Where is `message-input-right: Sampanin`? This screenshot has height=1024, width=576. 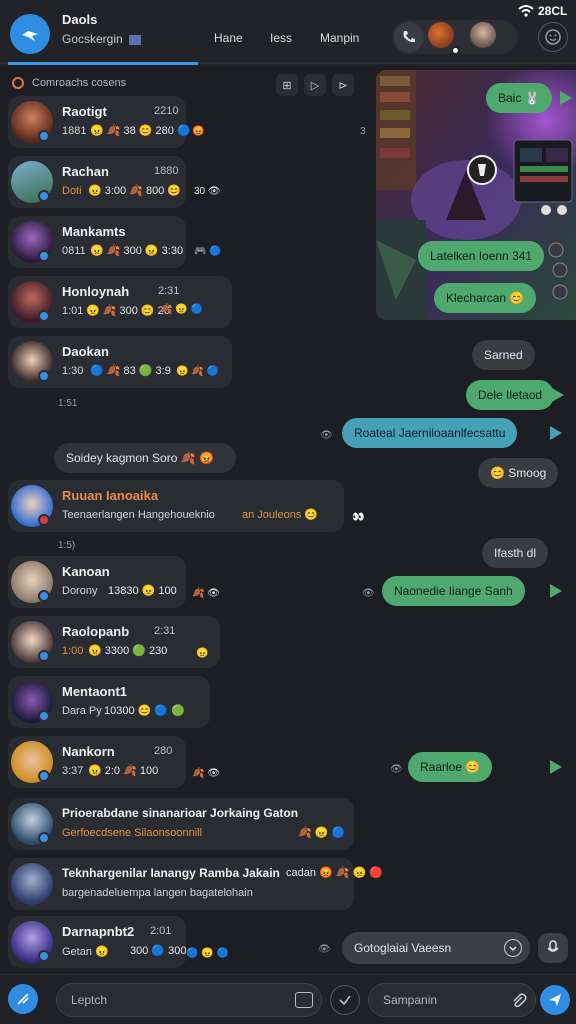
message-input-right: Sampanin is located at coordinates (452, 1000).